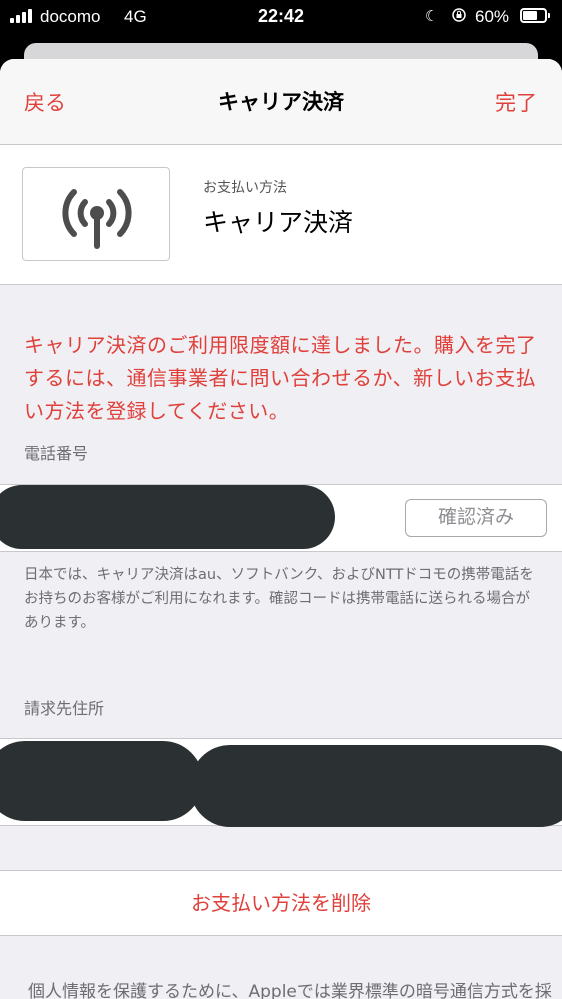 This screenshot has height=999, width=562. I want to click on antenna-icon, so click(97, 219).